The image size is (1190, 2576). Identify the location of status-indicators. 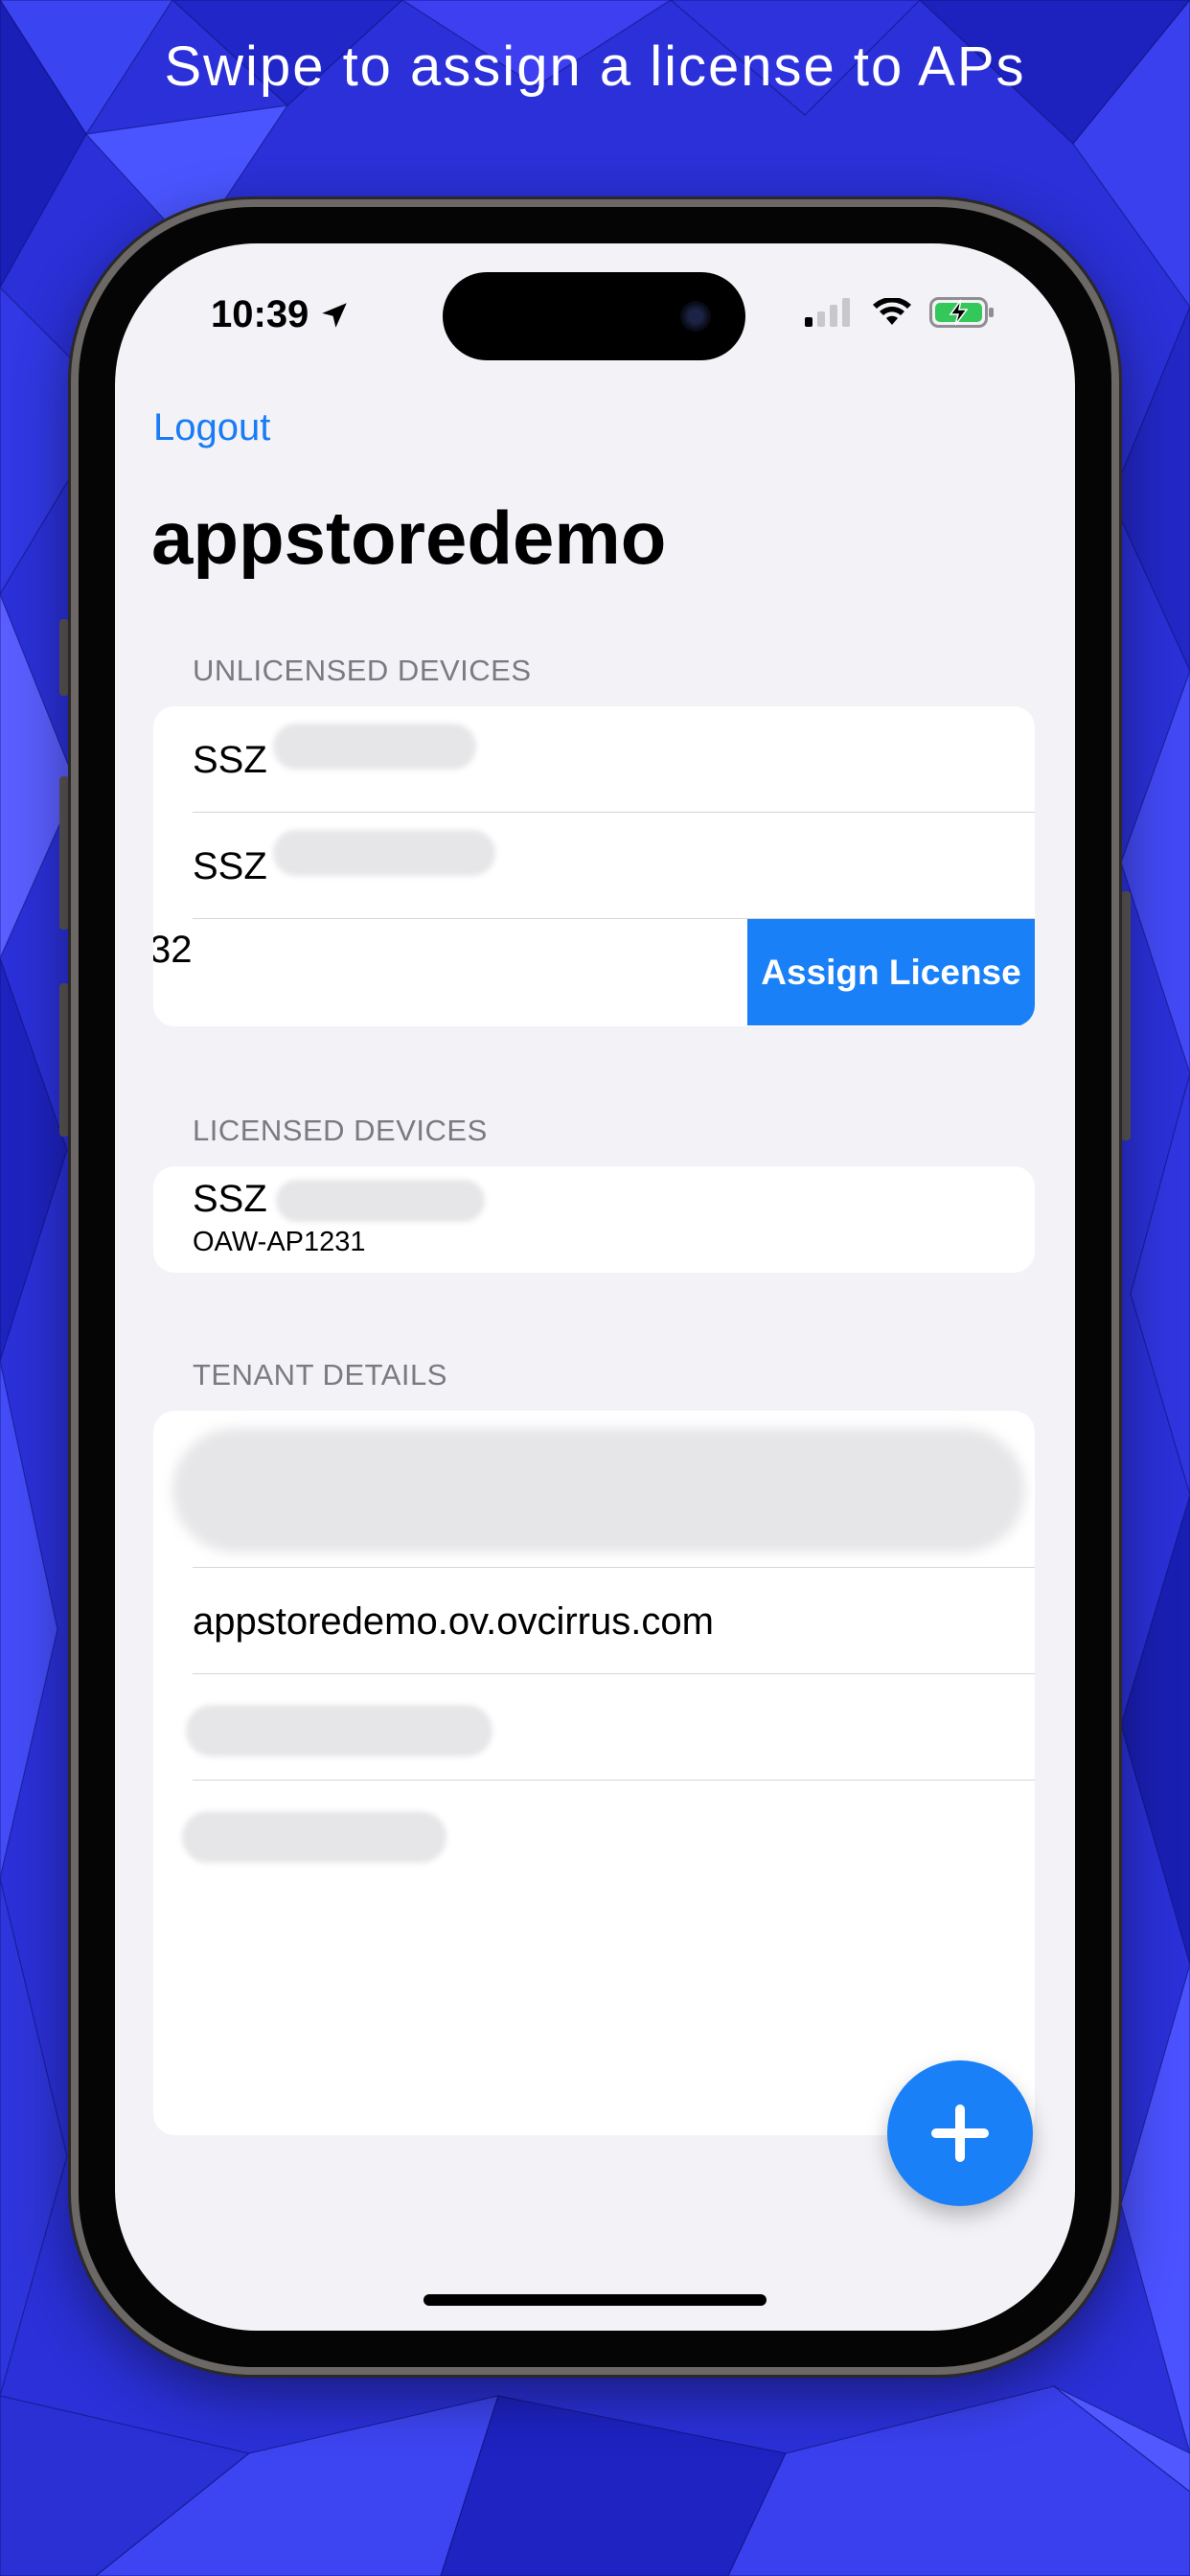
(901, 312).